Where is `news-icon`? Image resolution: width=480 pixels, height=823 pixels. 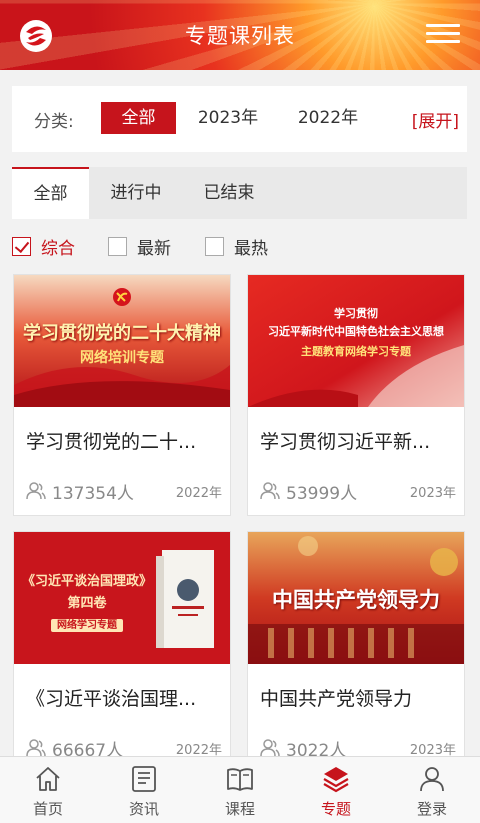
news-icon is located at coordinates (144, 779).